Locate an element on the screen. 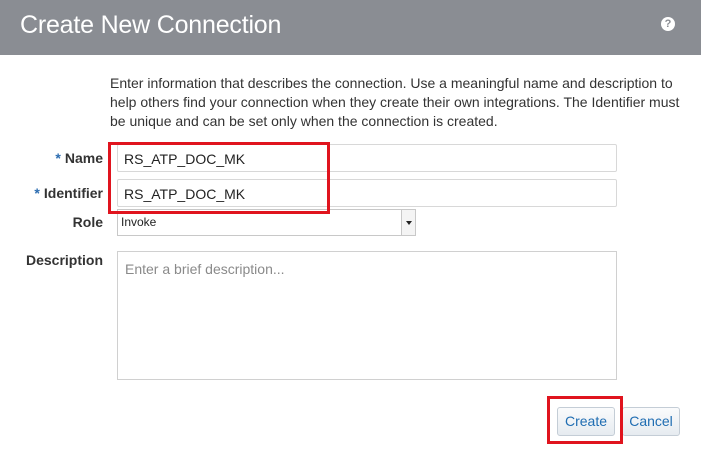 The width and height of the screenshot is (701, 451). chevron-down-icon is located at coordinates (408, 222).